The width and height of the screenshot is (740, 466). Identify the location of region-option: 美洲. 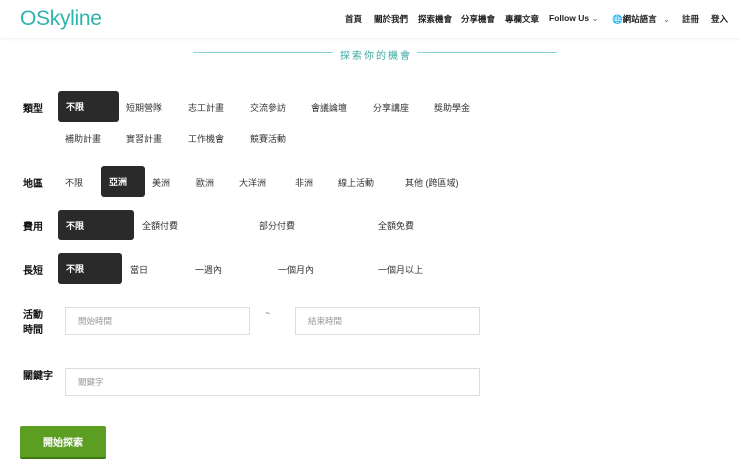
(161, 182).